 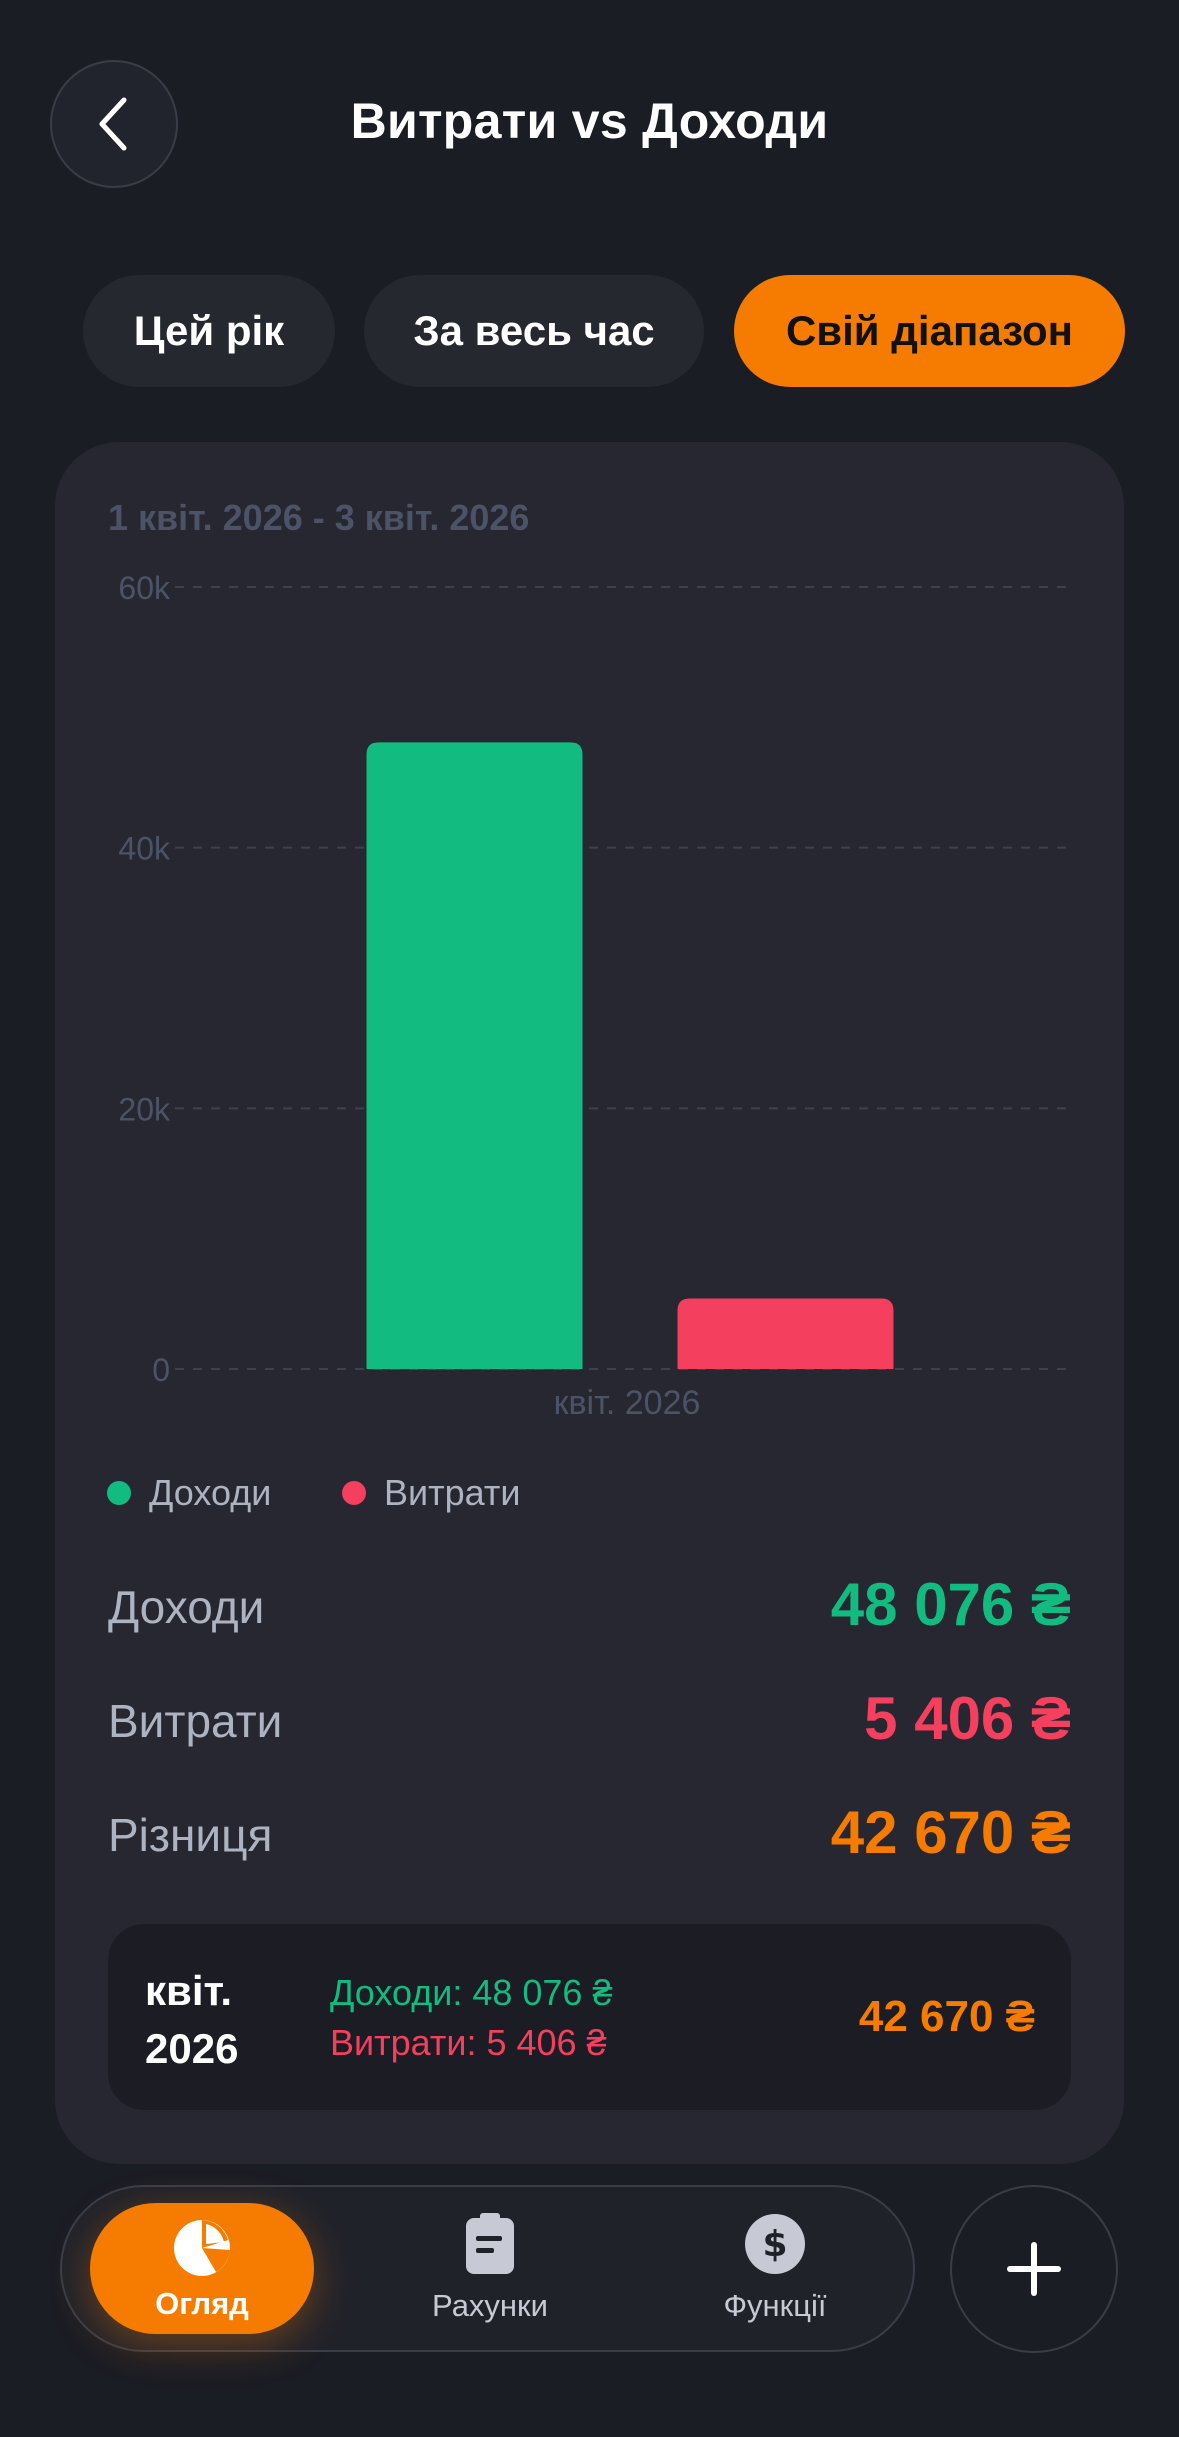 I want to click on income-value: 48 076 ₴, so click(x=950, y=1604).